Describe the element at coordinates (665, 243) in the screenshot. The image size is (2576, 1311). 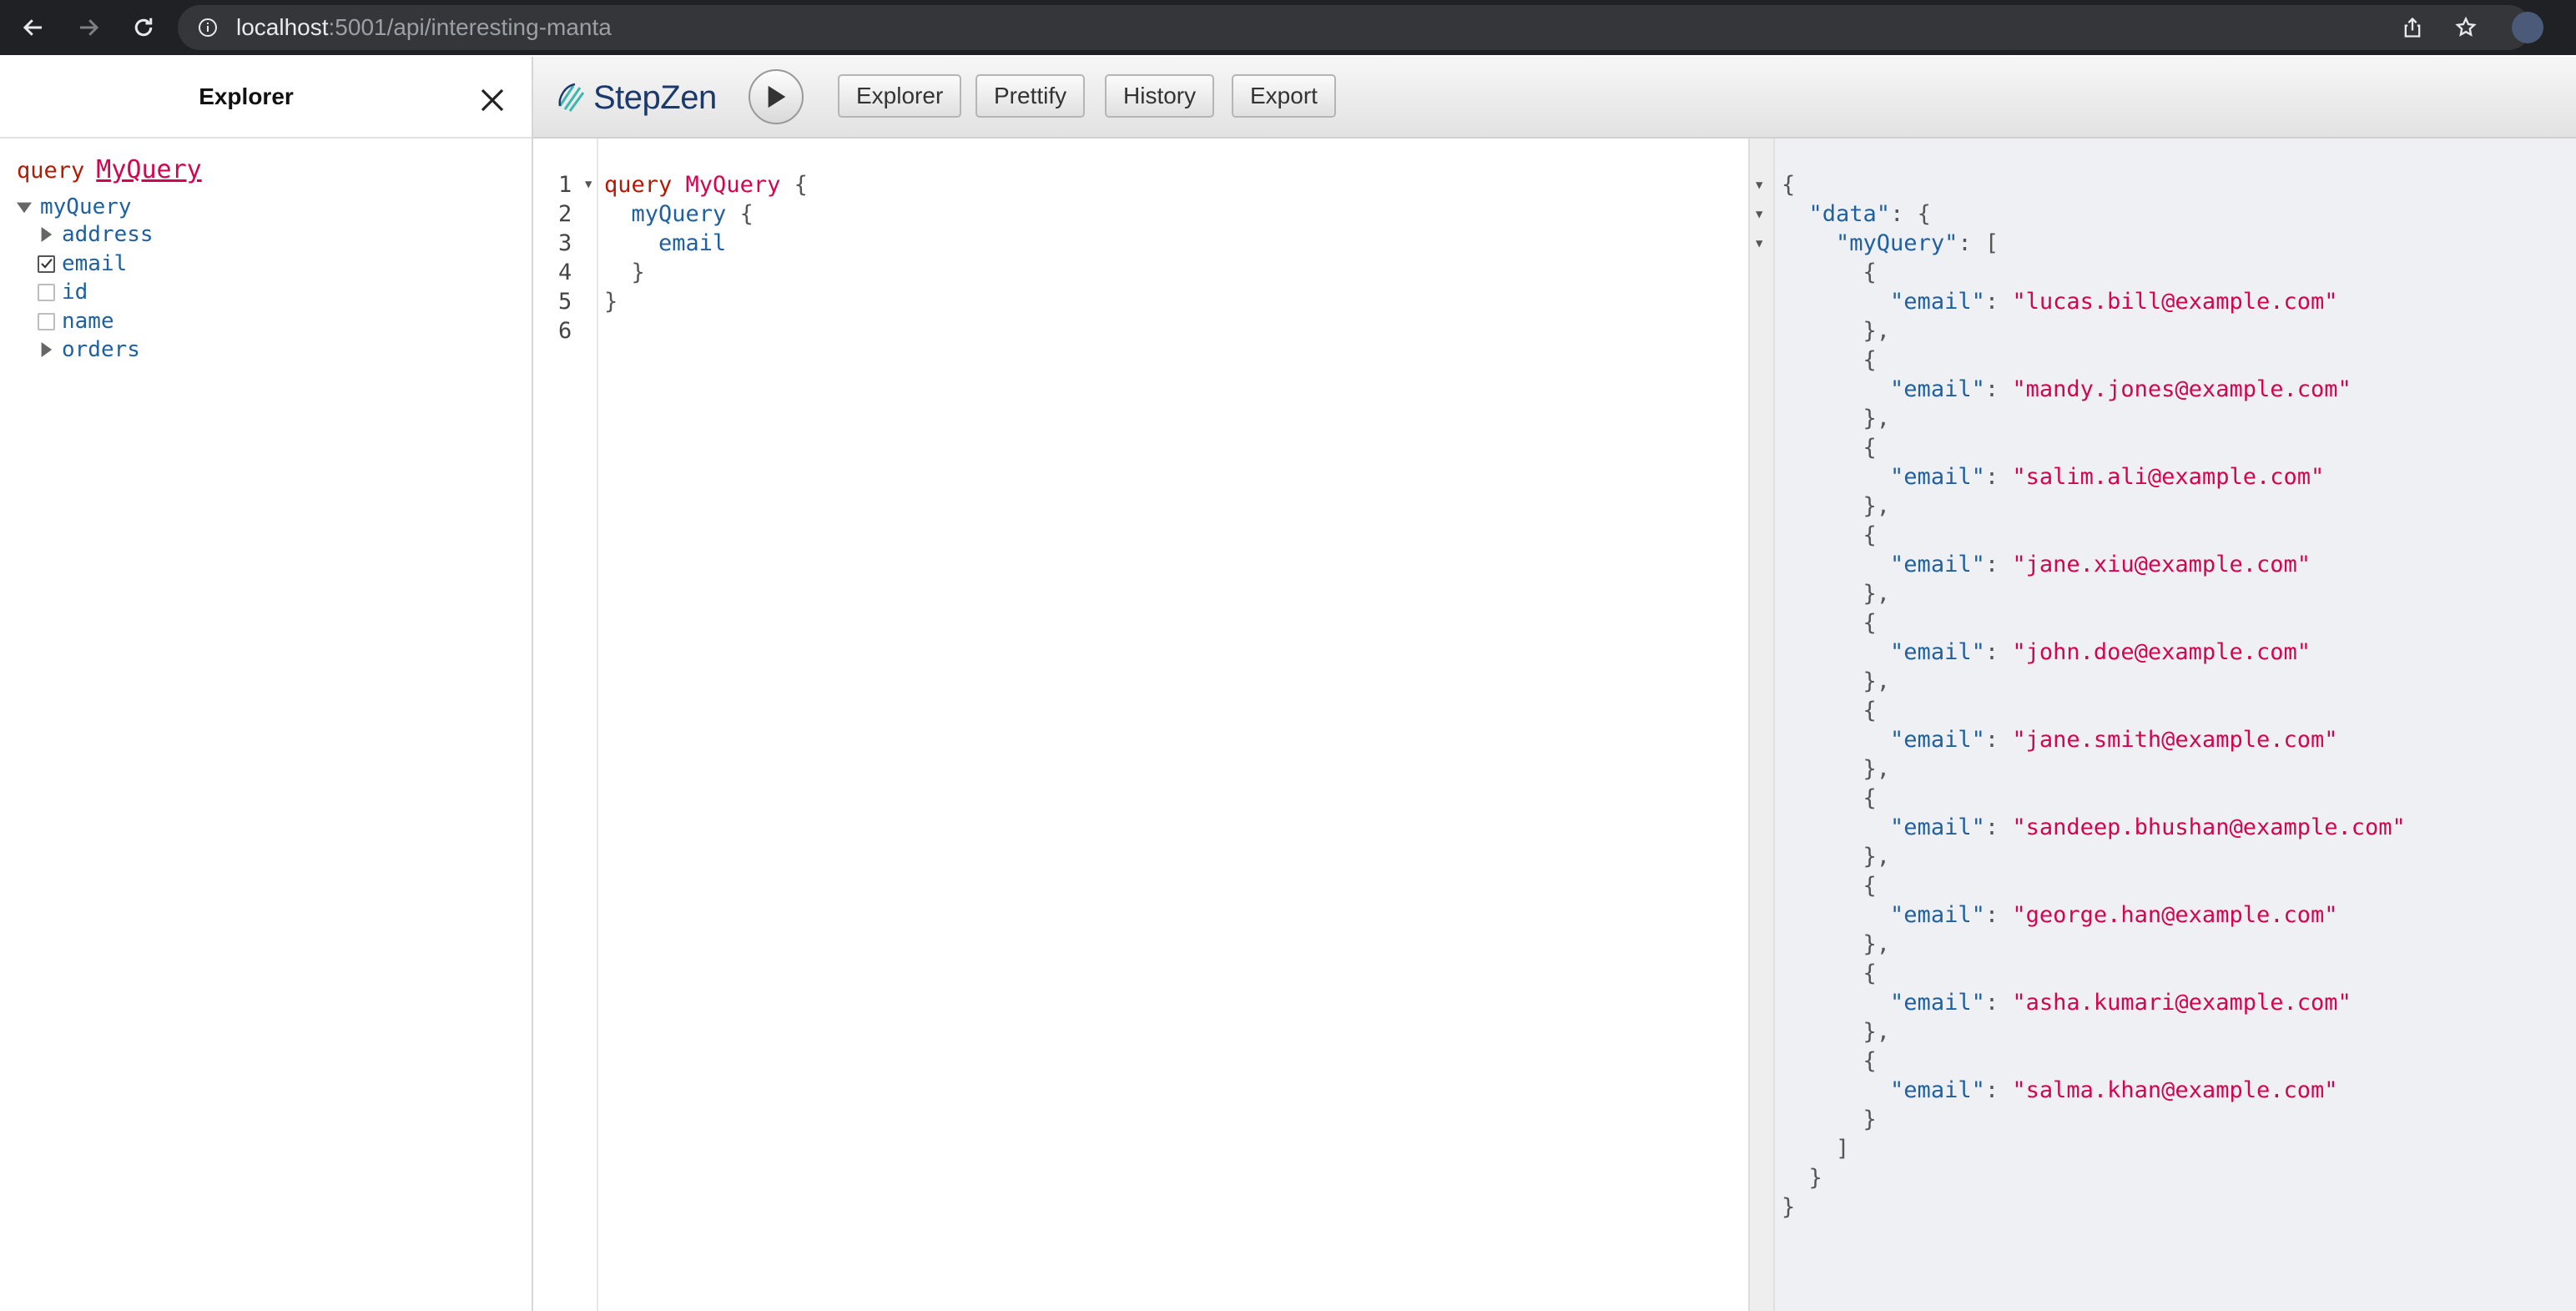
I see `code-line: email` at that location.